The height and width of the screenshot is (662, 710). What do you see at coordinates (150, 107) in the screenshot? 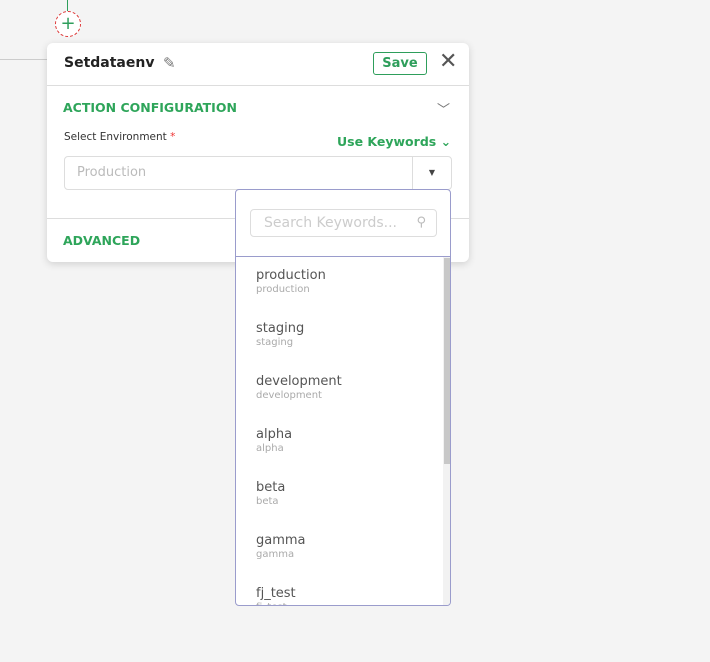
I see `action-configuration-header: ACTION CONFIGURATION` at bounding box center [150, 107].